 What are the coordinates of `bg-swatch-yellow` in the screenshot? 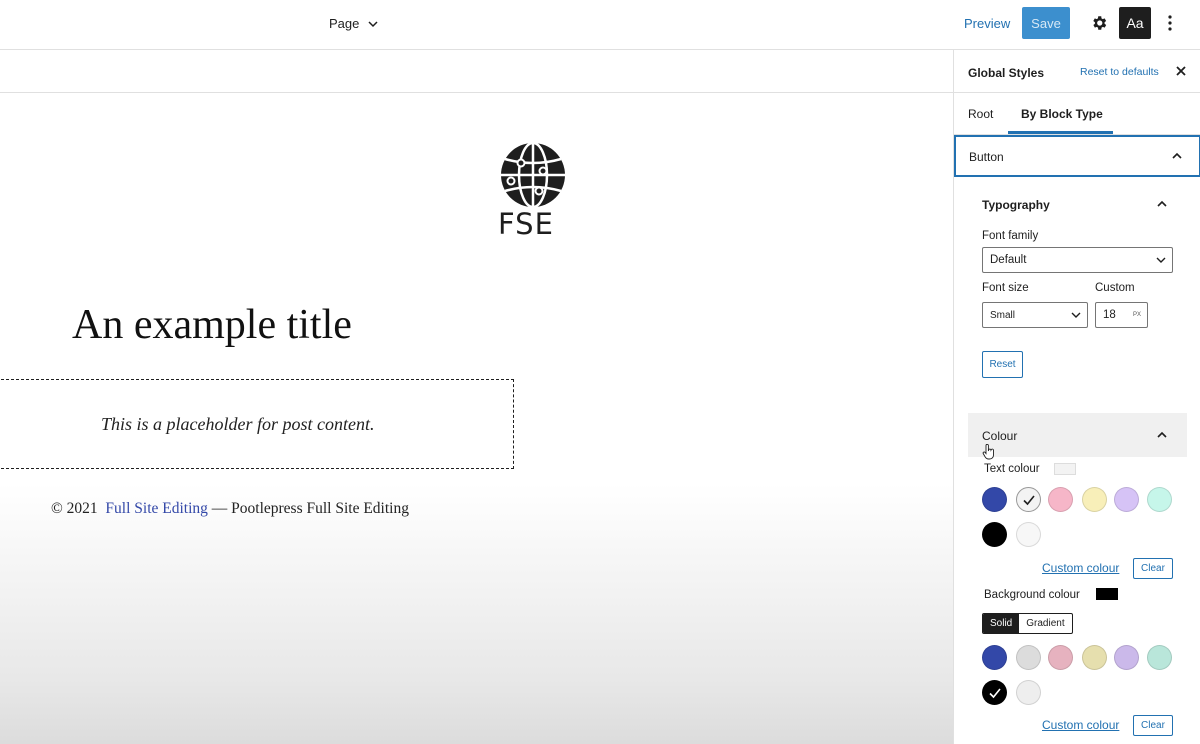 It's located at (1094, 657).